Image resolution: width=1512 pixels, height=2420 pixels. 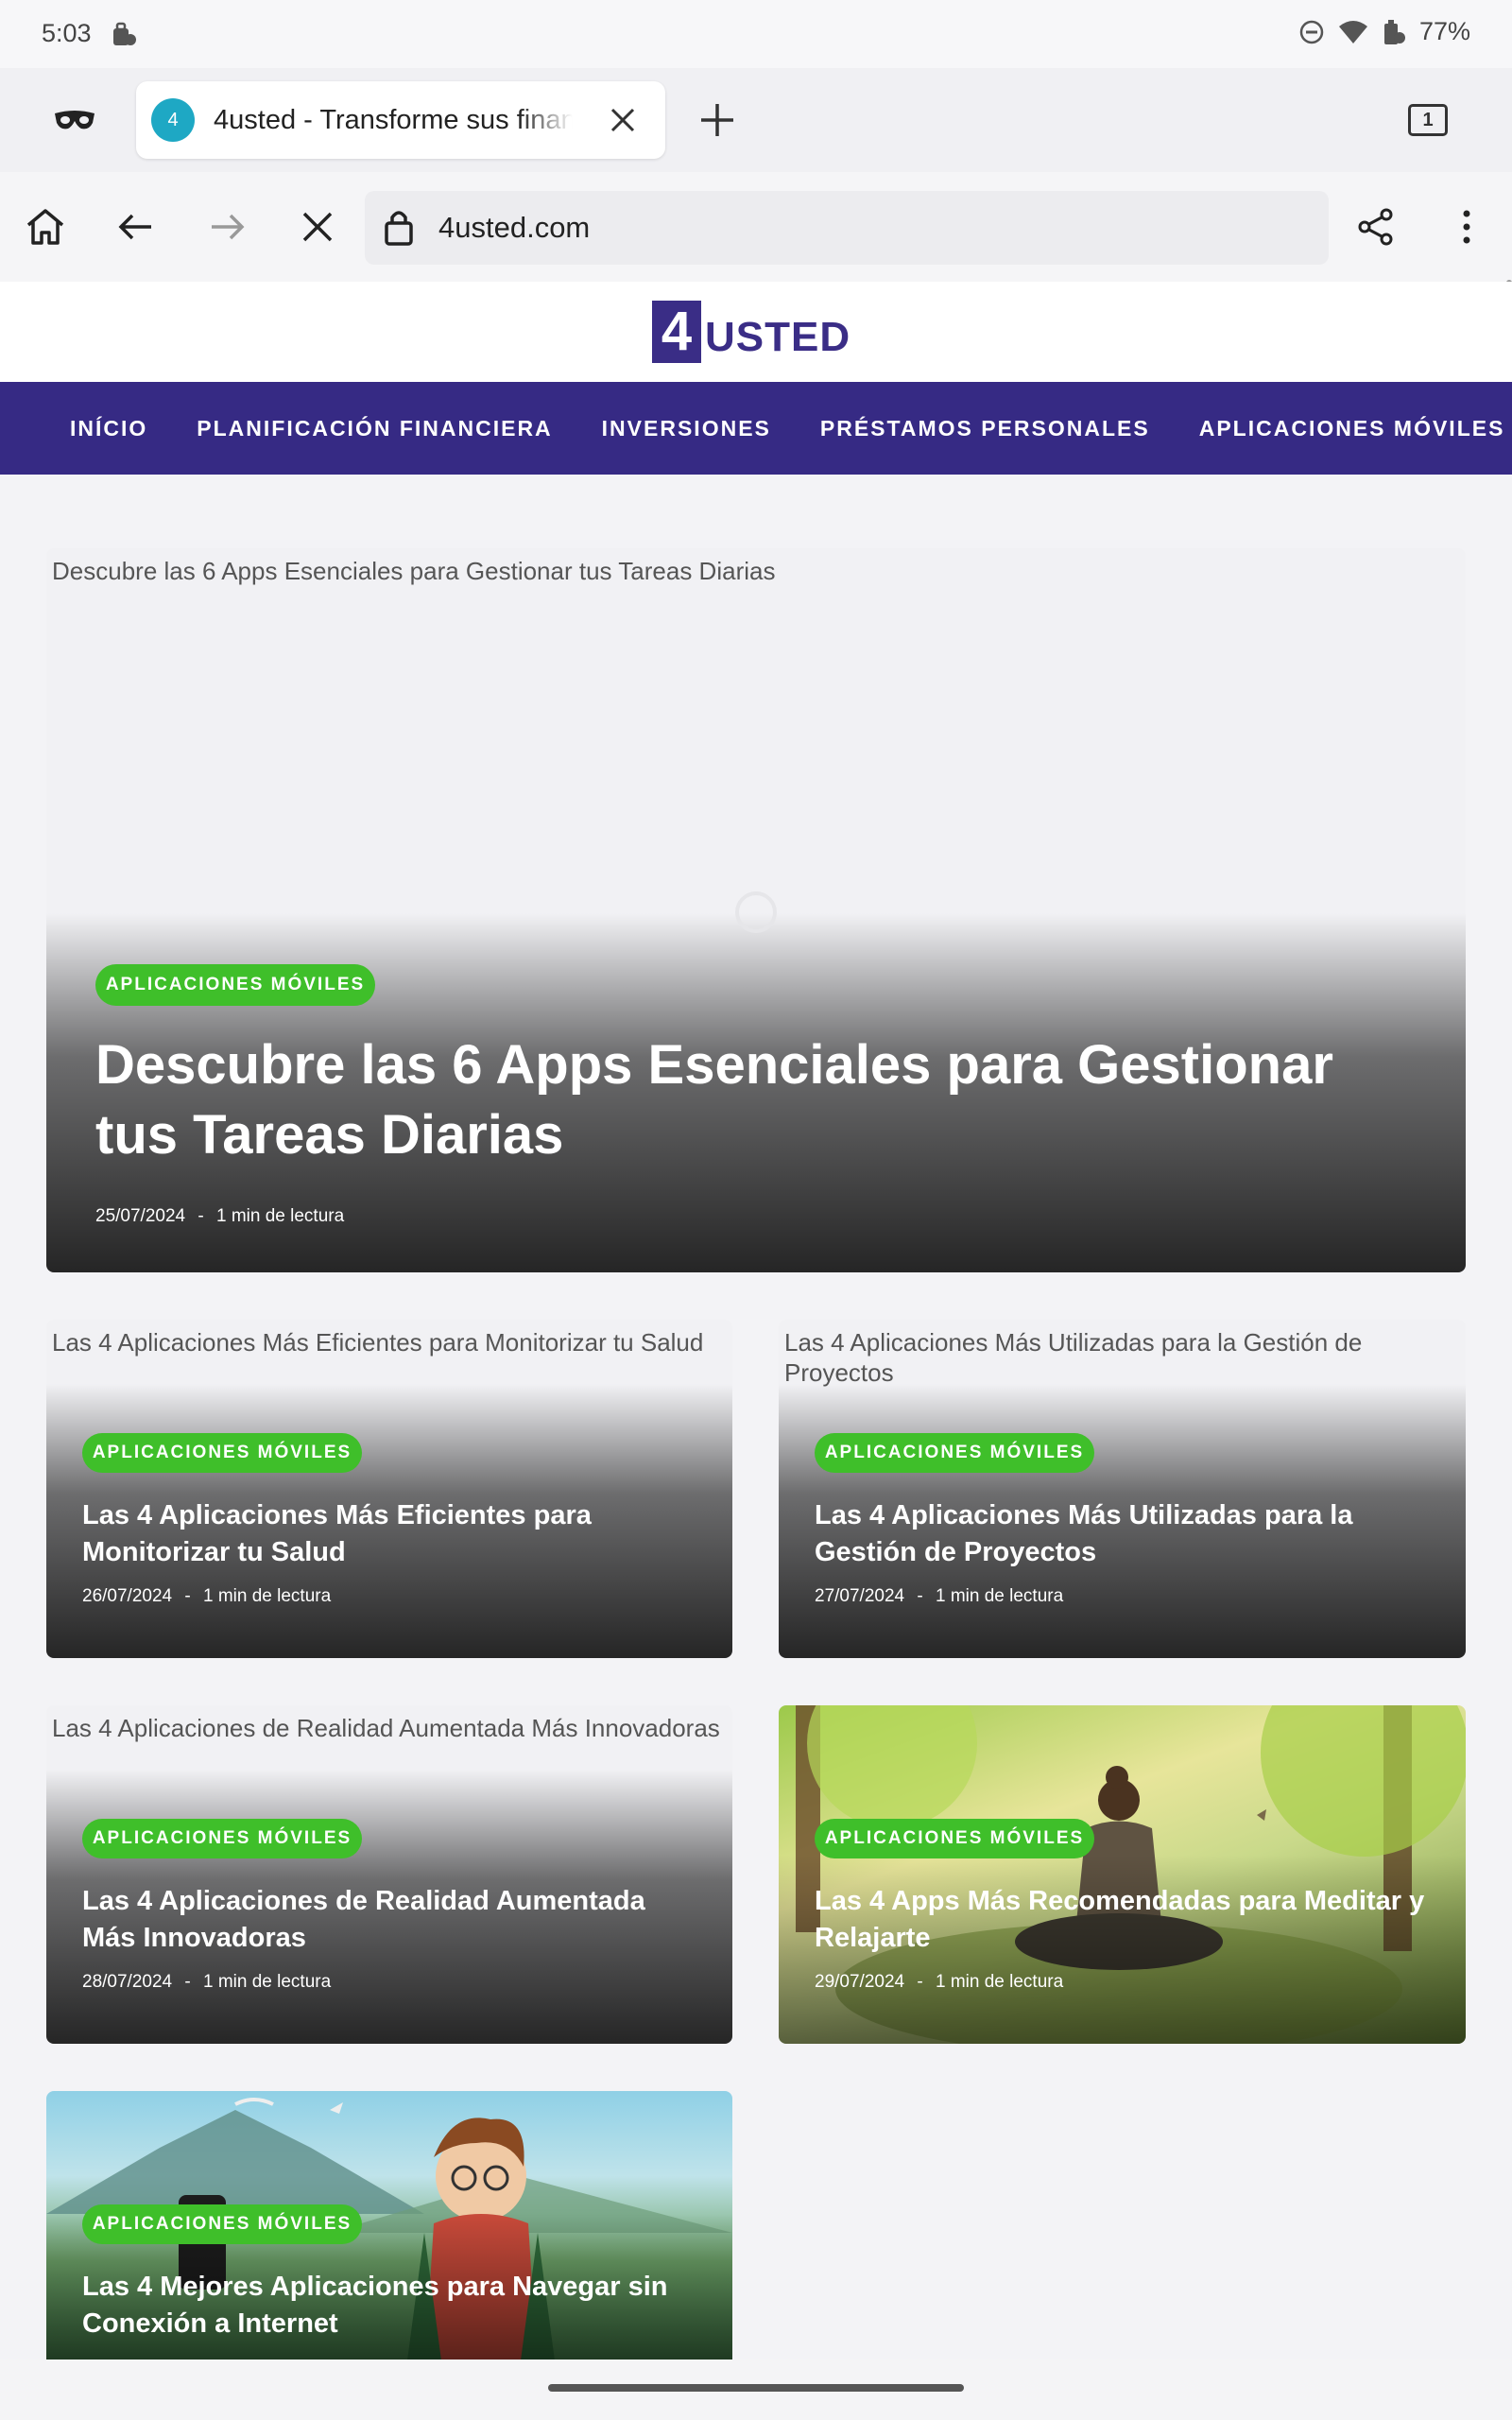 I want to click on forward-arrow-icon, so click(x=227, y=227).